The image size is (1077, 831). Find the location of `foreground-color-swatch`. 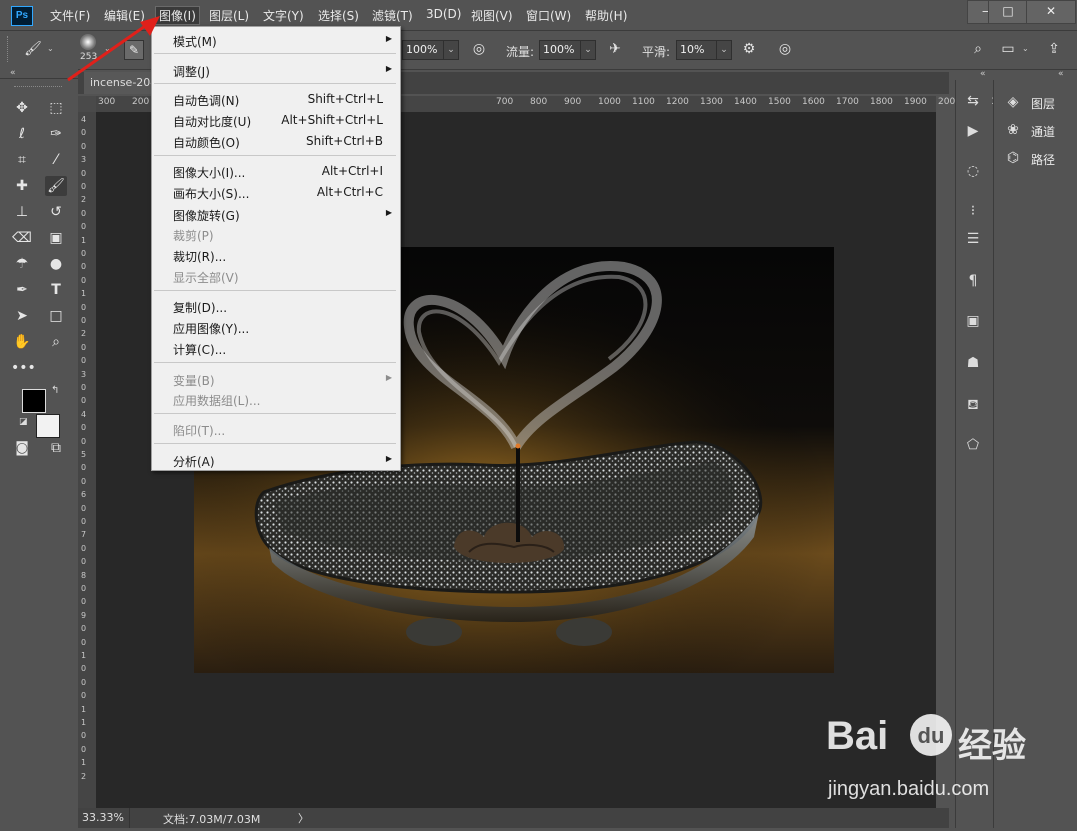

foreground-color-swatch is located at coordinates (34, 401).